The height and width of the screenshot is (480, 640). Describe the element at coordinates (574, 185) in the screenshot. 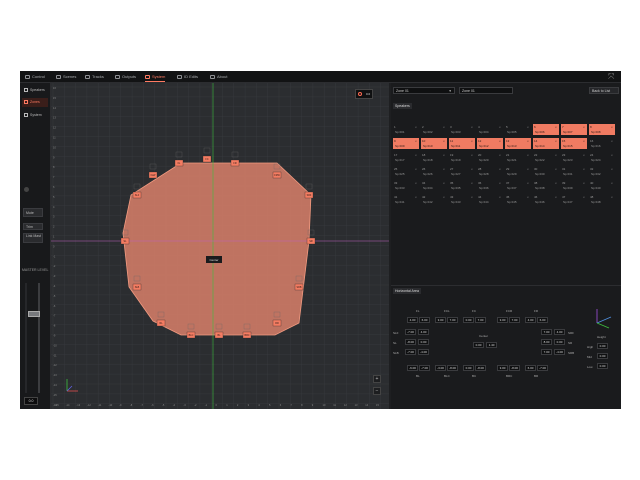

I see `speaker-cell: 39 ◐ Sp 039` at that location.